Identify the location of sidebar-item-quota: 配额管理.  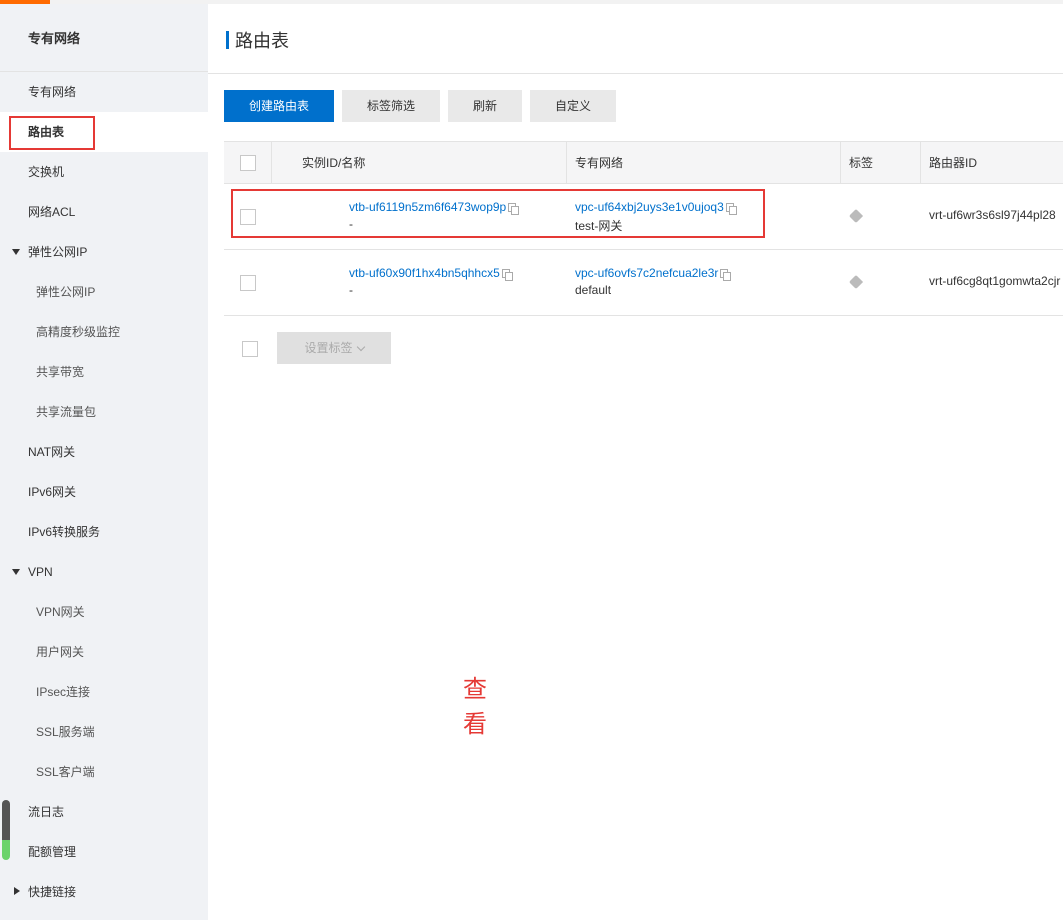
(104, 852).